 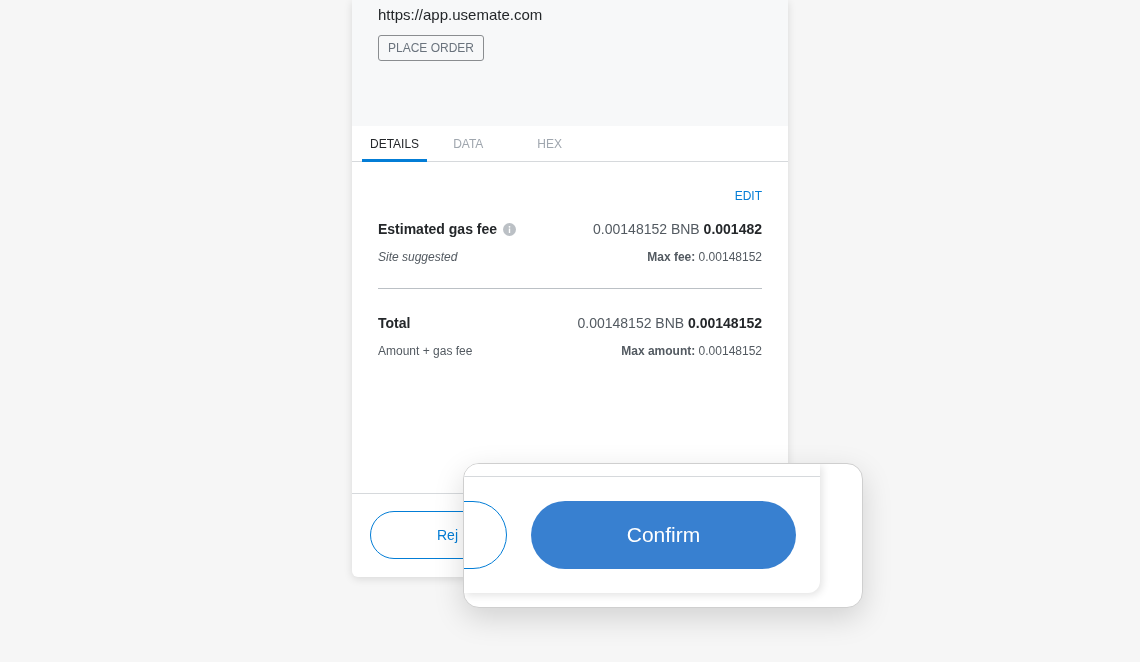 What do you see at coordinates (691, 351) in the screenshot?
I see `max-value: Max amount: 0.00148152` at bounding box center [691, 351].